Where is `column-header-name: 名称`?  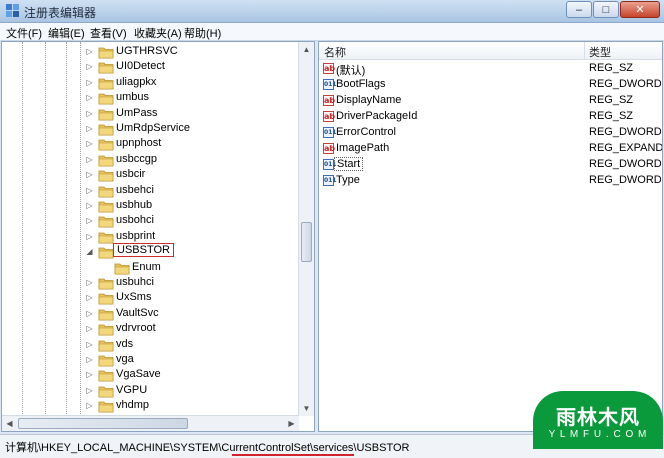 column-header-name: 名称 is located at coordinates (335, 52).